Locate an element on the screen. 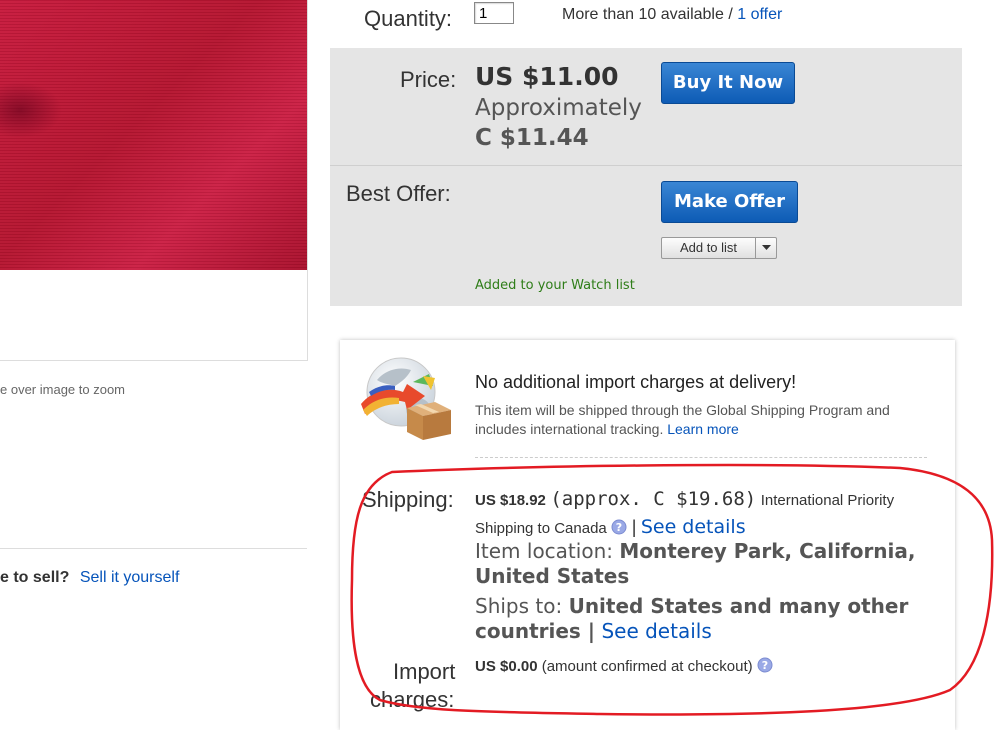 Image resolution: width=999 pixels, height=730 pixels. quantity-input is located at coordinates (494, 13).